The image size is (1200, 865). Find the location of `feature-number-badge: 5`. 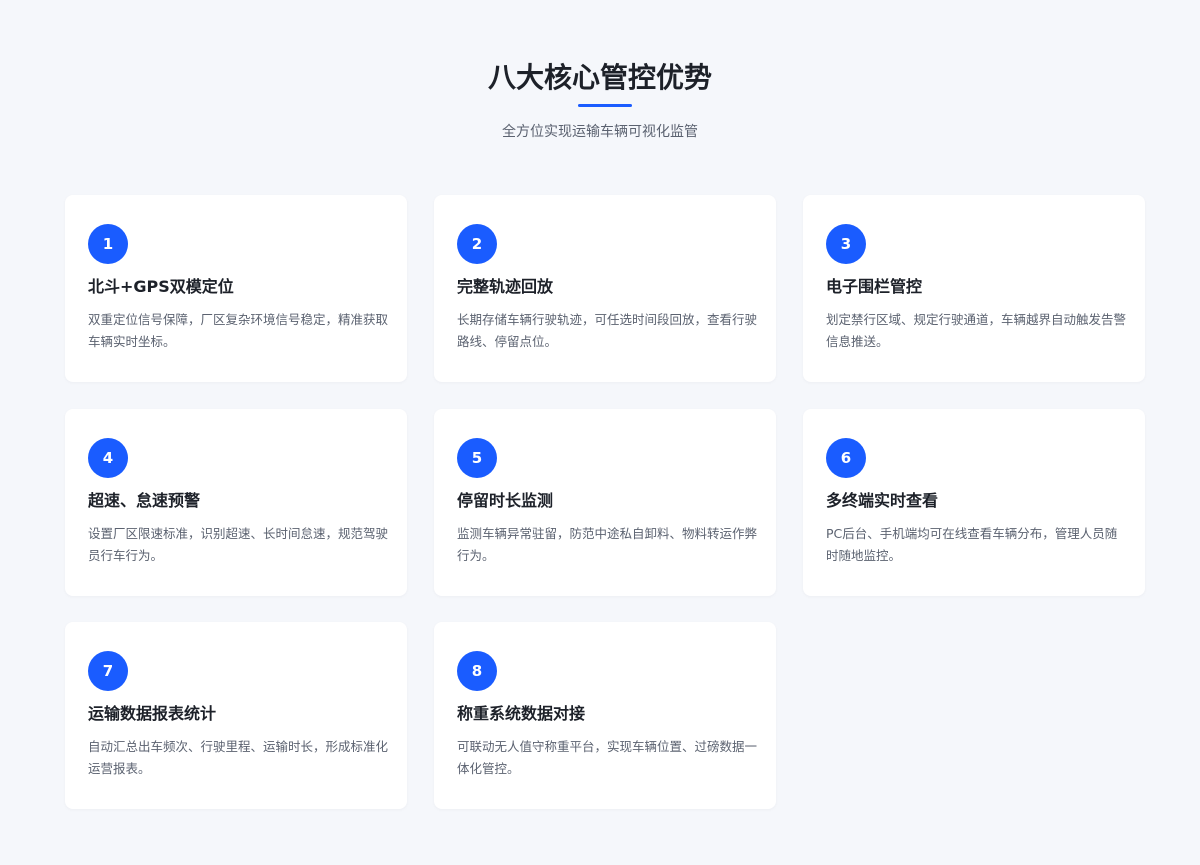

feature-number-badge: 5 is located at coordinates (477, 458).